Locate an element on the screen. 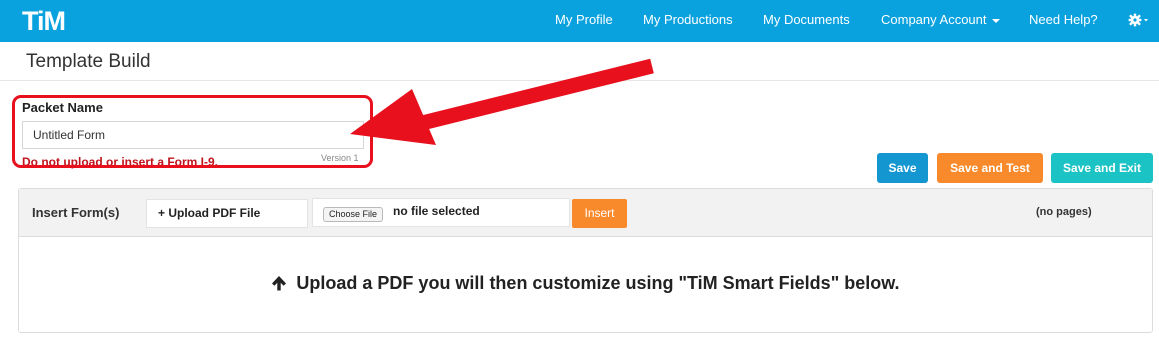  file-status: no file selected is located at coordinates (436, 211).